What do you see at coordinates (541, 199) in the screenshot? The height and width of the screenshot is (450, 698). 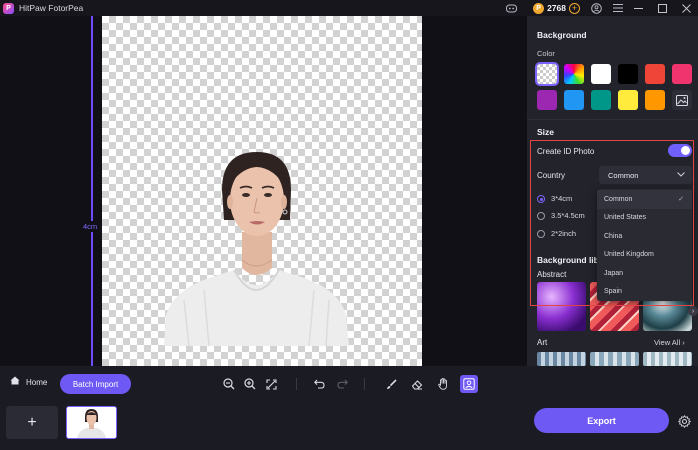 I see `size-radio-3x4` at bounding box center [541, 199].